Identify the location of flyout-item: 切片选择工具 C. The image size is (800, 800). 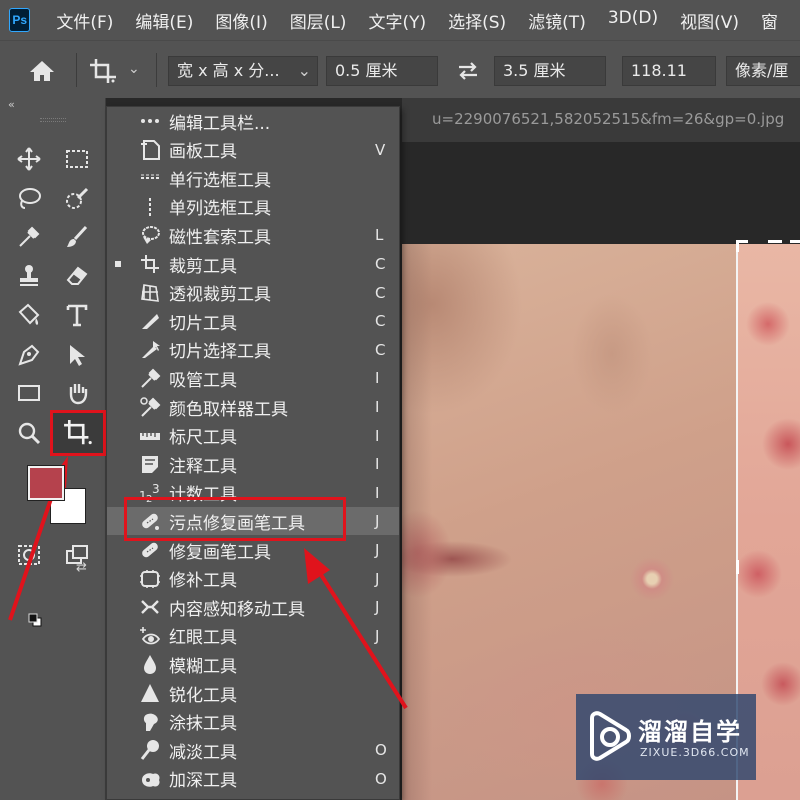
(253, 350).